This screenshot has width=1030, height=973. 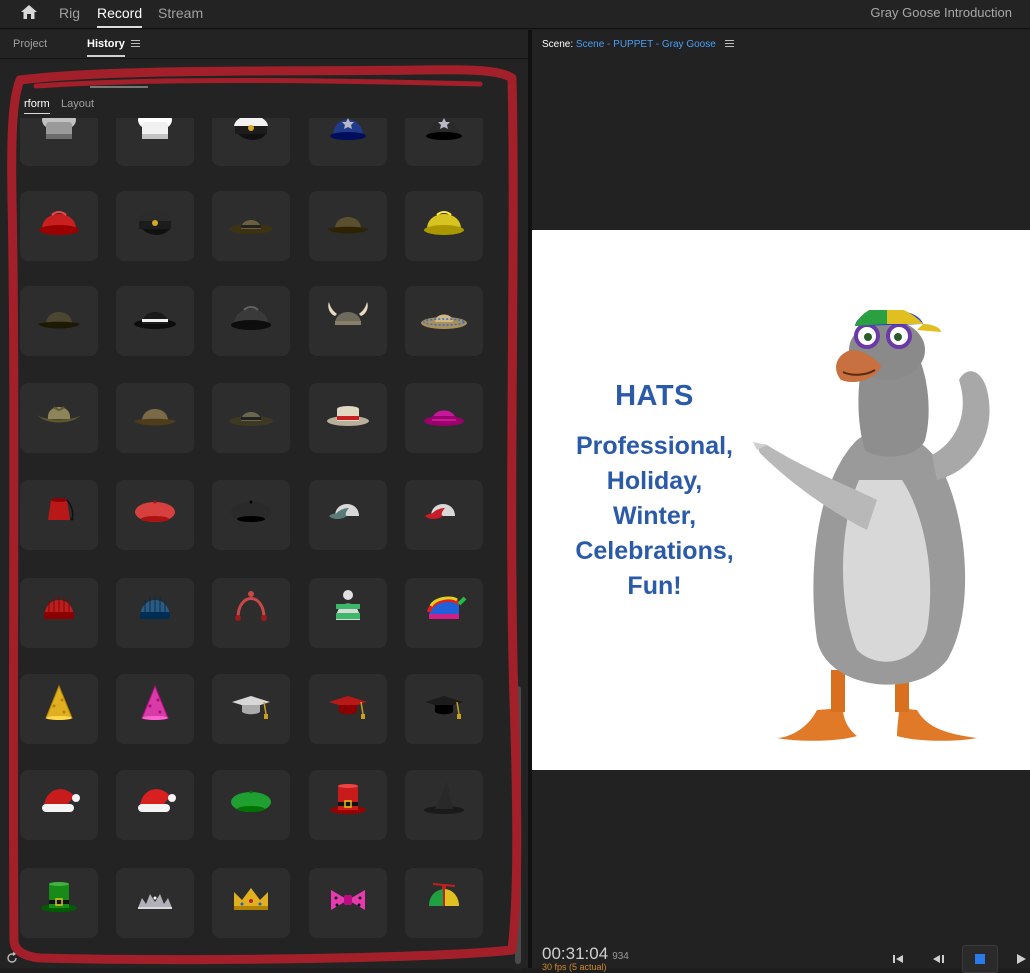 I want to click on hat-tile-beret-black, so click(x=251, y=515).